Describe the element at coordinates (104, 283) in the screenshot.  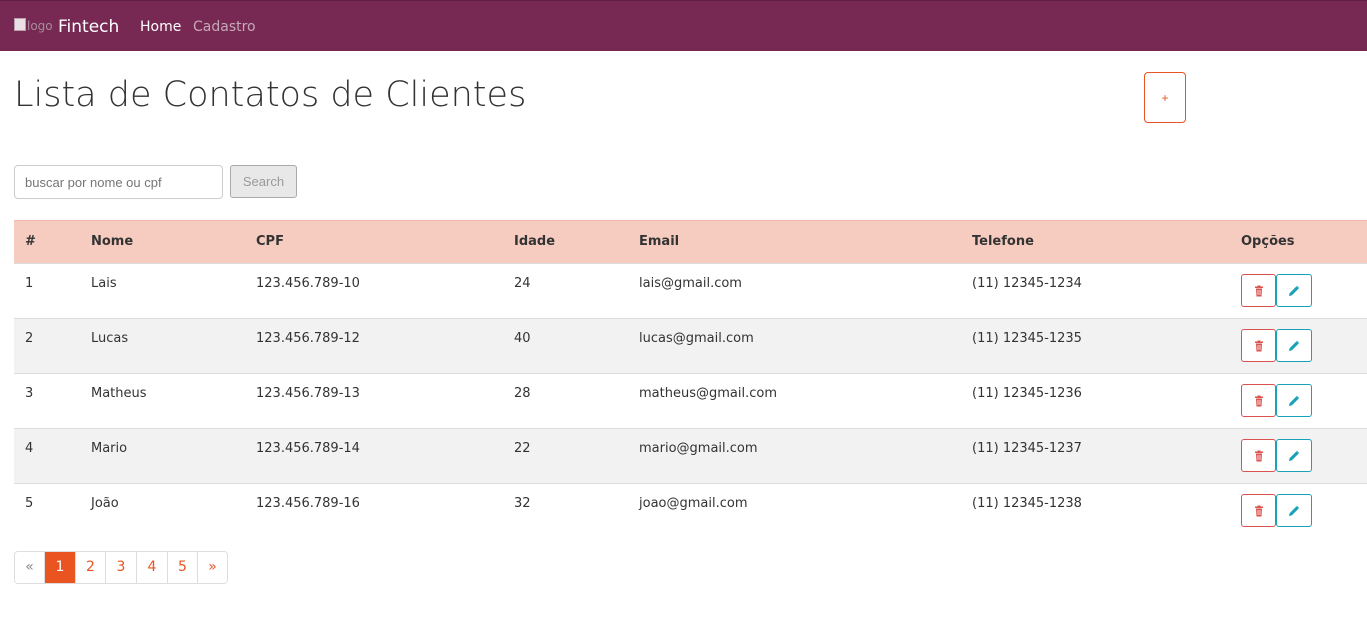
I see `cell-nome: Lais` at that location.